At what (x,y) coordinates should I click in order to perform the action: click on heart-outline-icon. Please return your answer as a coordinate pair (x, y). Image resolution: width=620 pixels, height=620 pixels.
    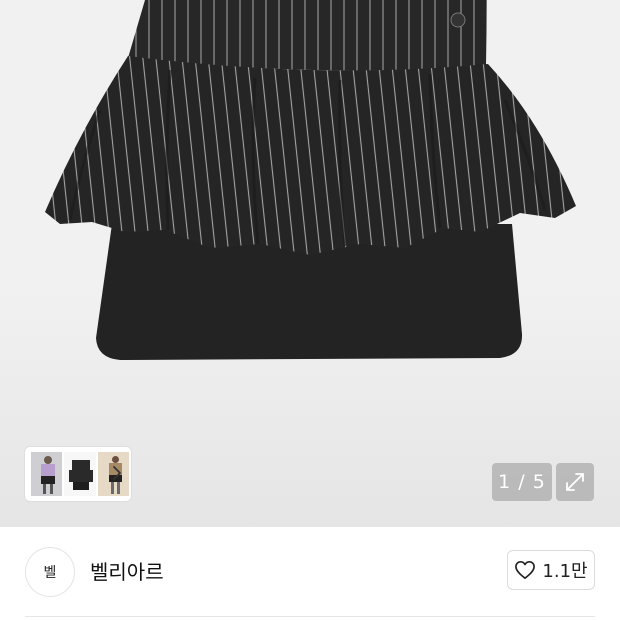
    Looking at the image, I should click on (525, 570).